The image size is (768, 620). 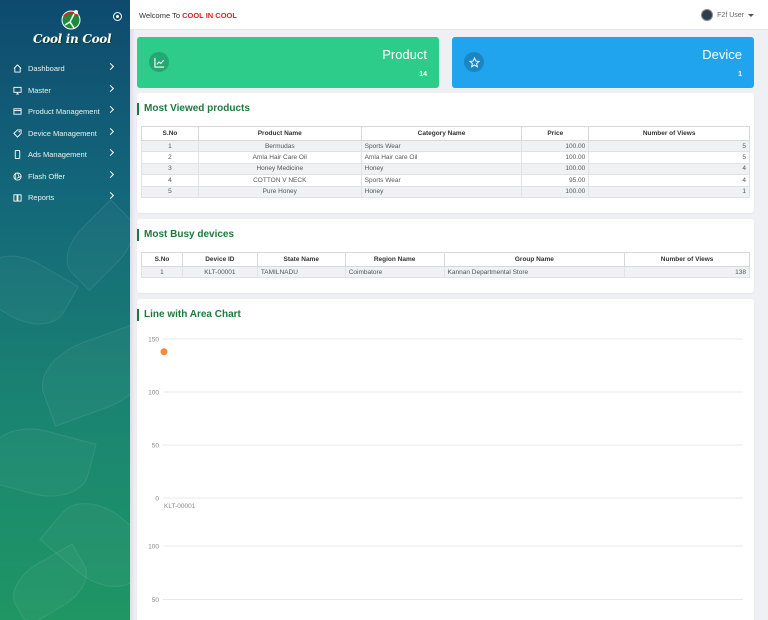 I want to click on sidebar-item-flash-offer: Flash Offer, so click(x=65, y=177).